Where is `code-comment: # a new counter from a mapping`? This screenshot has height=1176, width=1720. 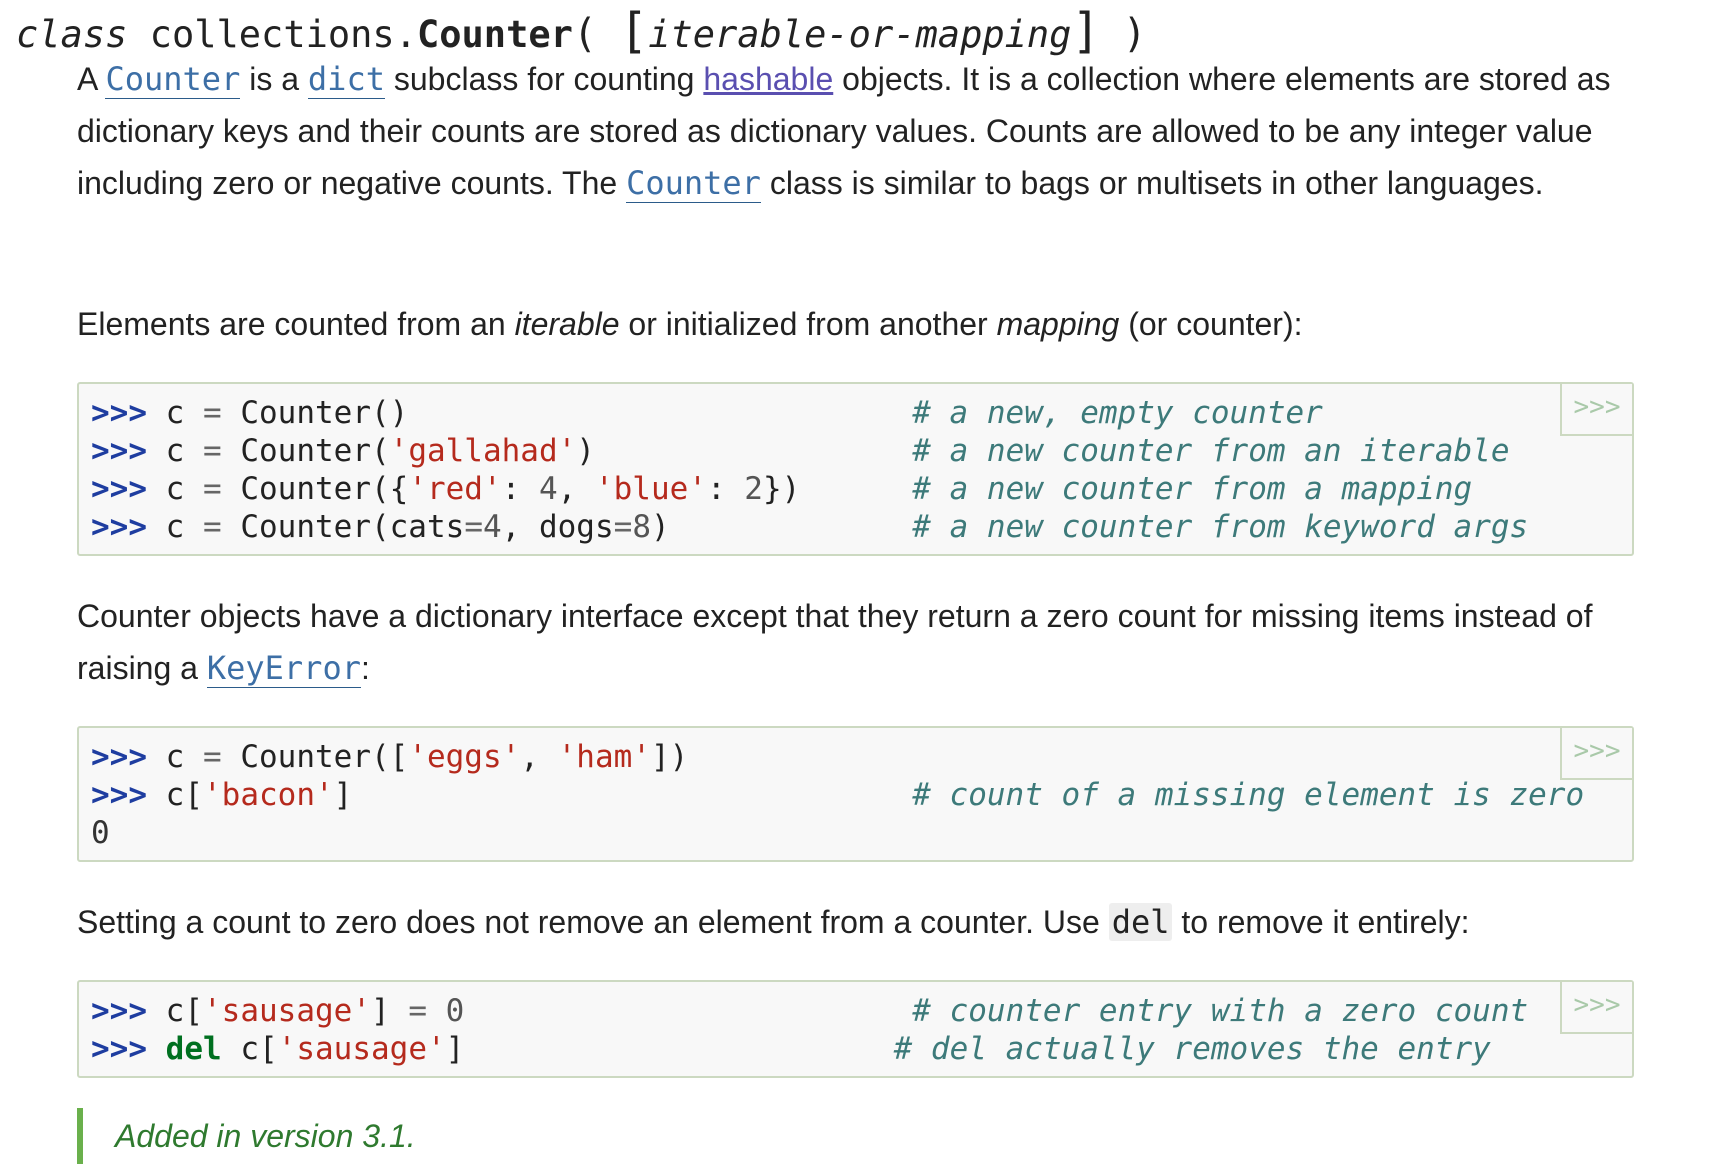 code-comment: # a new counter from a mapping is located at coordinates (1192, 489).